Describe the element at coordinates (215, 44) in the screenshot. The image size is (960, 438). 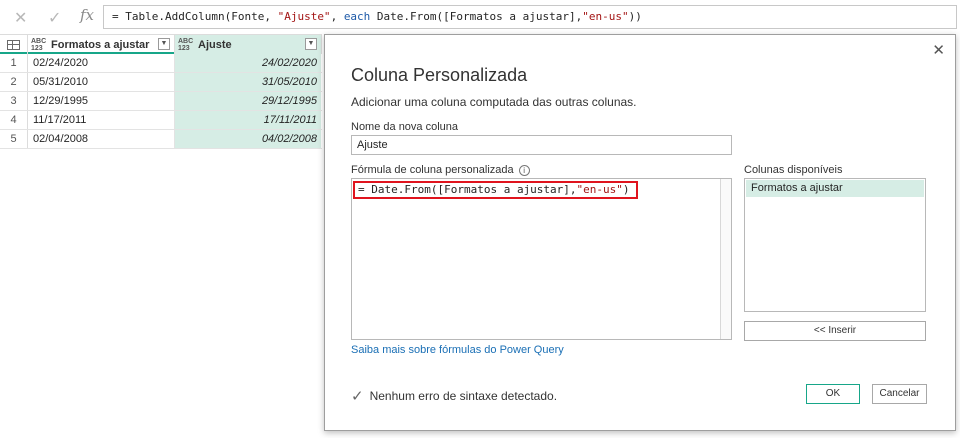
I see `column-name: Ajuste` at that location.